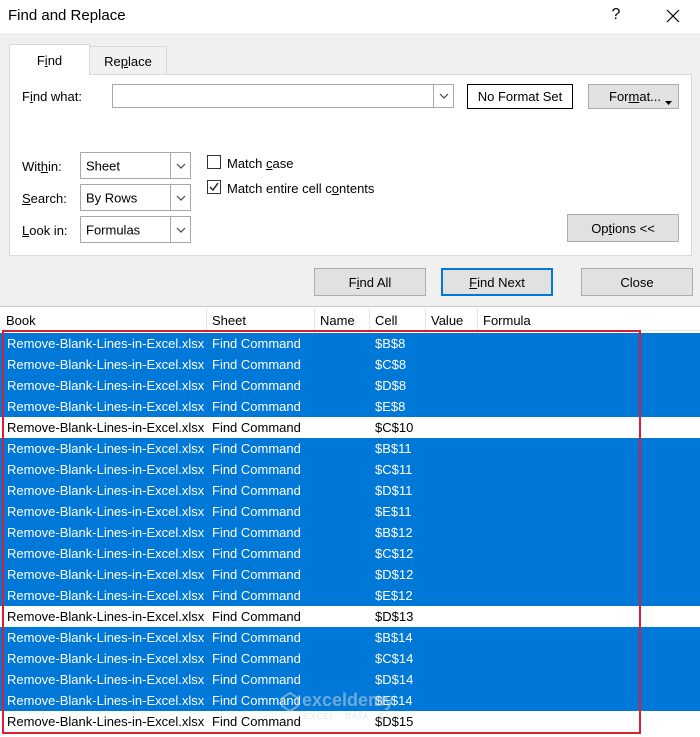  Describe the element at coordinates (21, 320) in the screenshot. I see `col-book: Book` at that location.